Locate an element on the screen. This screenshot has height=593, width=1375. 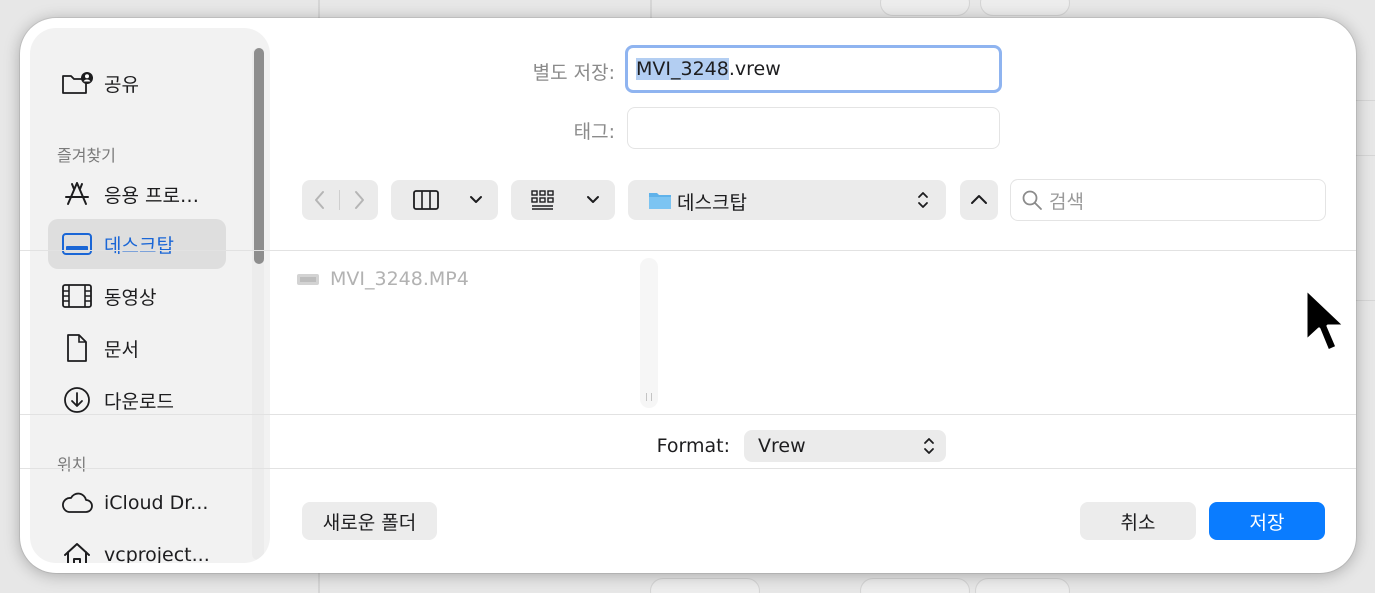
film-icon is located at coordinates (77, 296).